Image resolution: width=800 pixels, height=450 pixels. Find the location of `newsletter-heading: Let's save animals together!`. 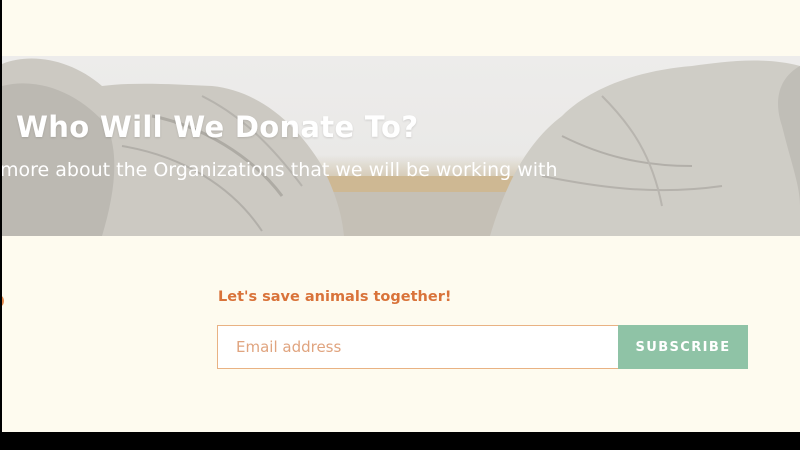

newsletter-heading: Let's save animals together! is located at coordinates (335, 297).